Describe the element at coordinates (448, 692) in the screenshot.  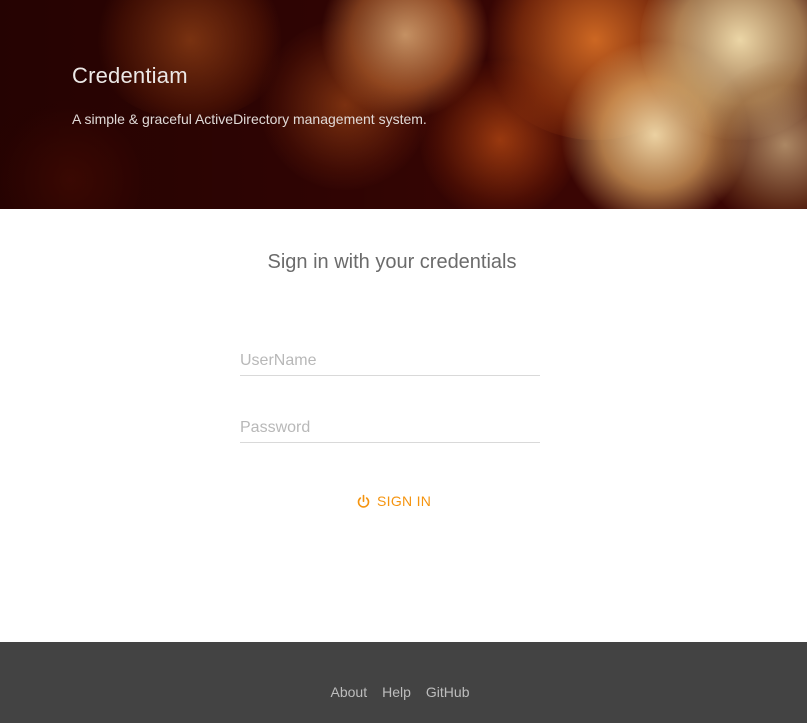
I see `footer-link-github: GitHub` at that location.